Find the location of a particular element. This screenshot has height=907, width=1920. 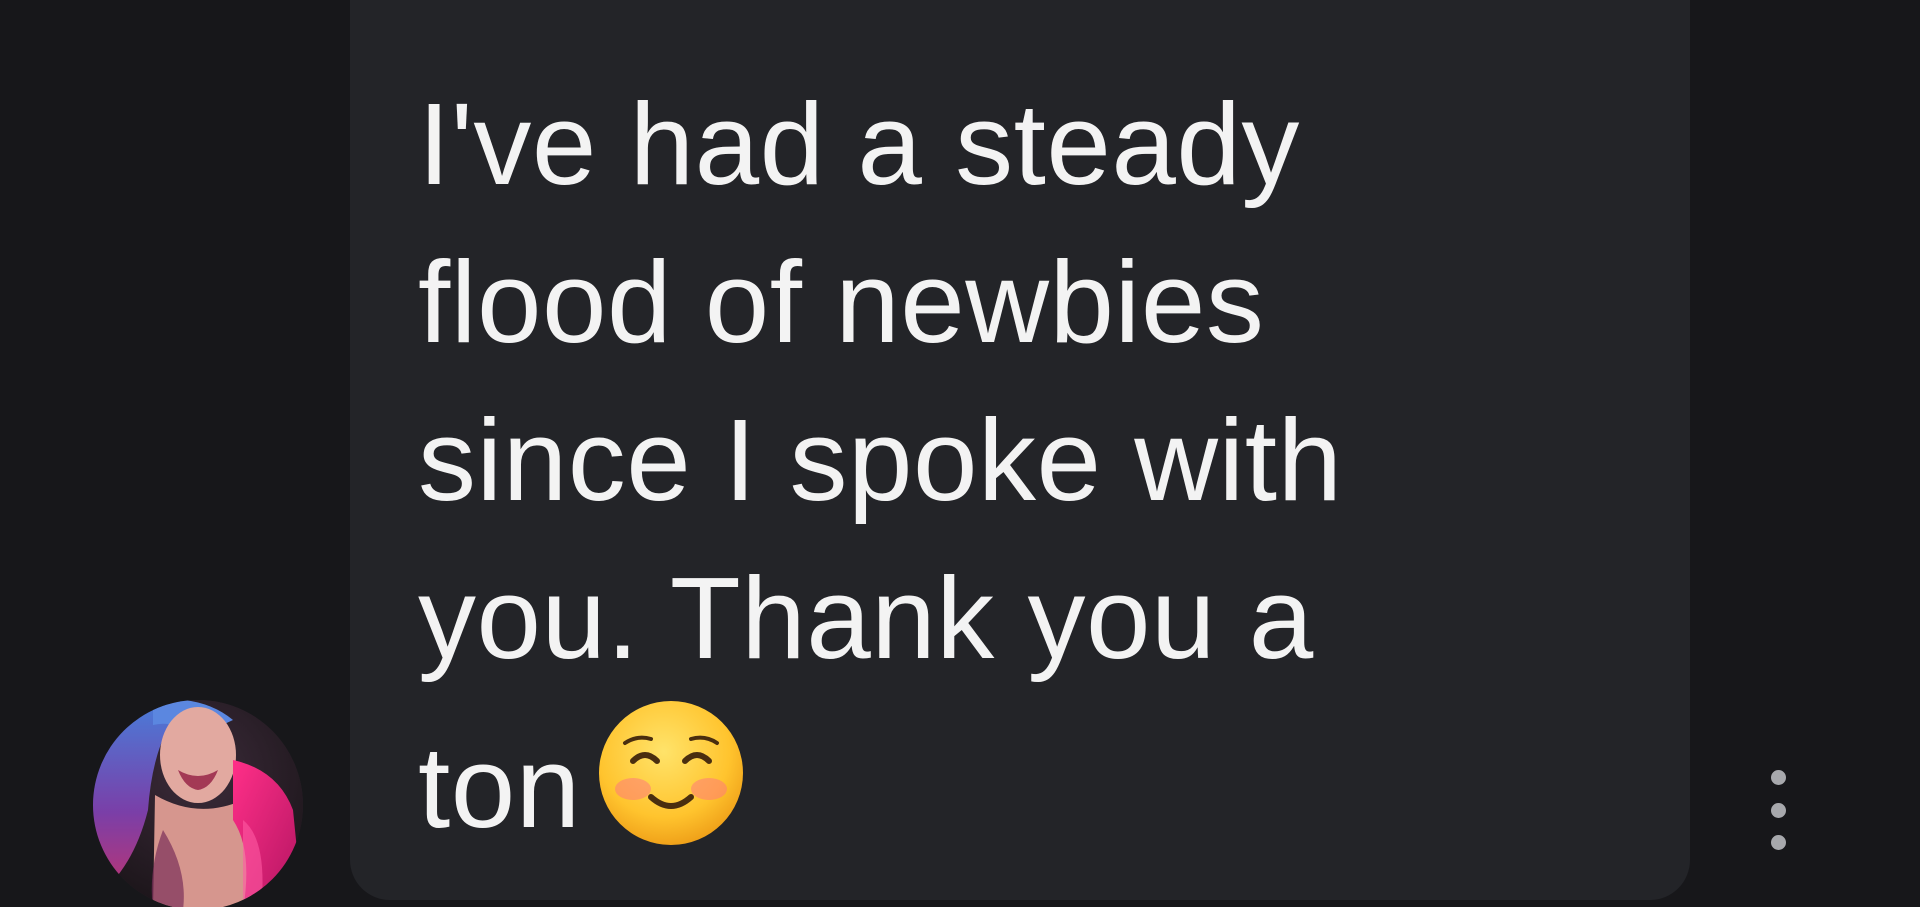

avatar is located at coordinates (198, 803).